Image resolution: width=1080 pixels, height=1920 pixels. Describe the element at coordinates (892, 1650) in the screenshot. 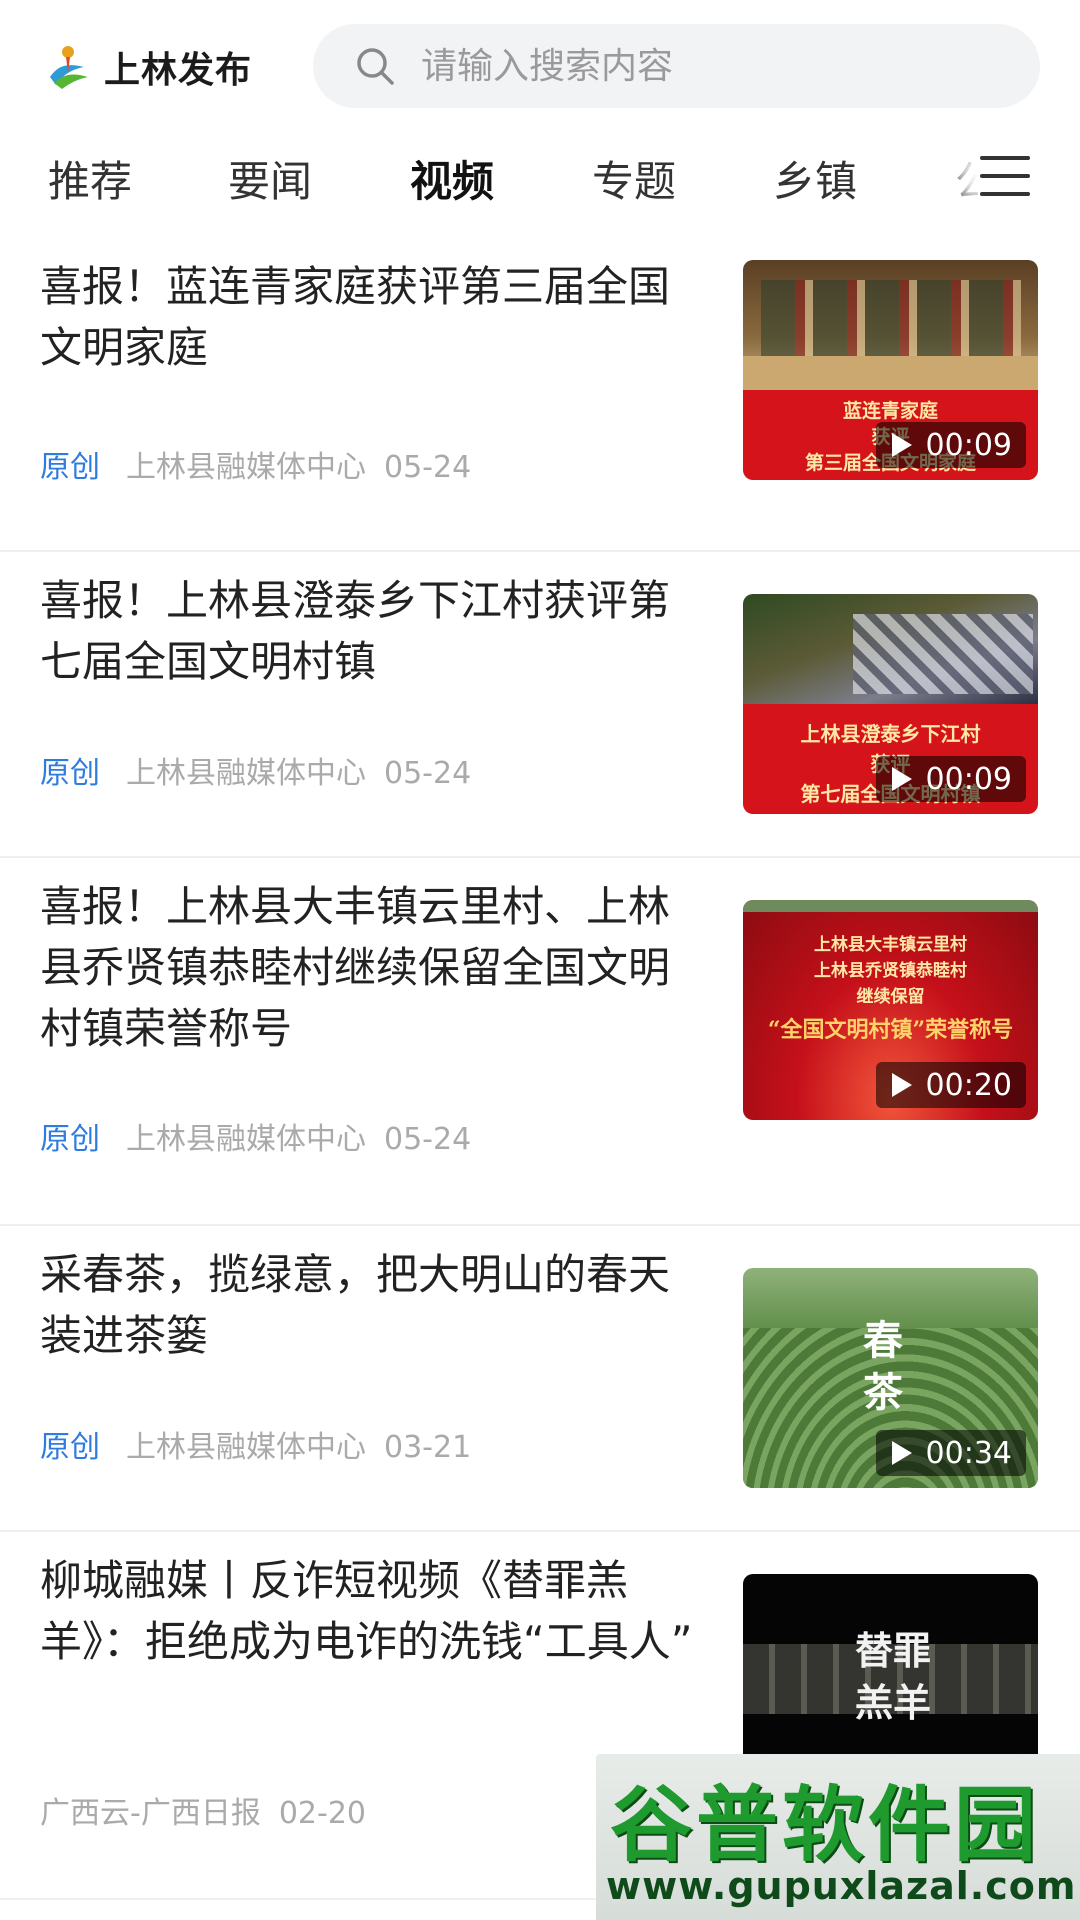

I see `thumbnail-caption-1: 替罪` at that location.